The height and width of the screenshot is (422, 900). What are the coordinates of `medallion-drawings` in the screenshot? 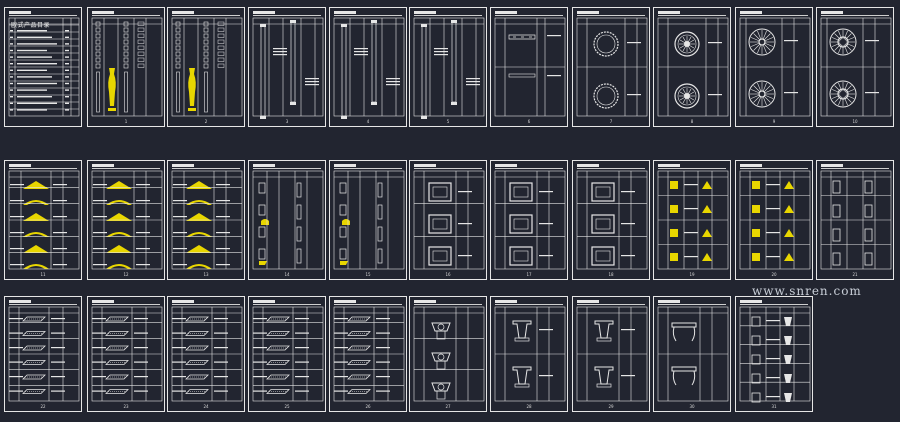 It's located at (687, 70).